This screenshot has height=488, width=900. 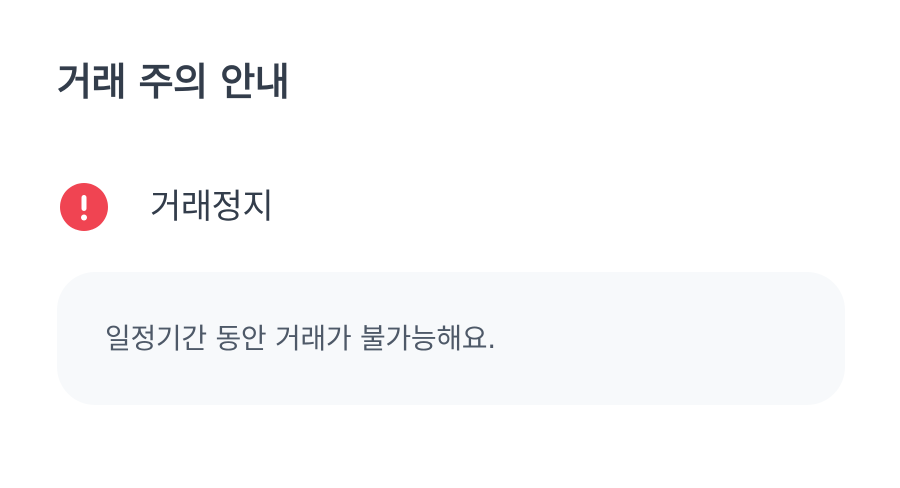 What do you see at coordinates (173, 82) in the screenshot?
I see `page-title: 거래 주의 안내` at bounding box center [173, 82].